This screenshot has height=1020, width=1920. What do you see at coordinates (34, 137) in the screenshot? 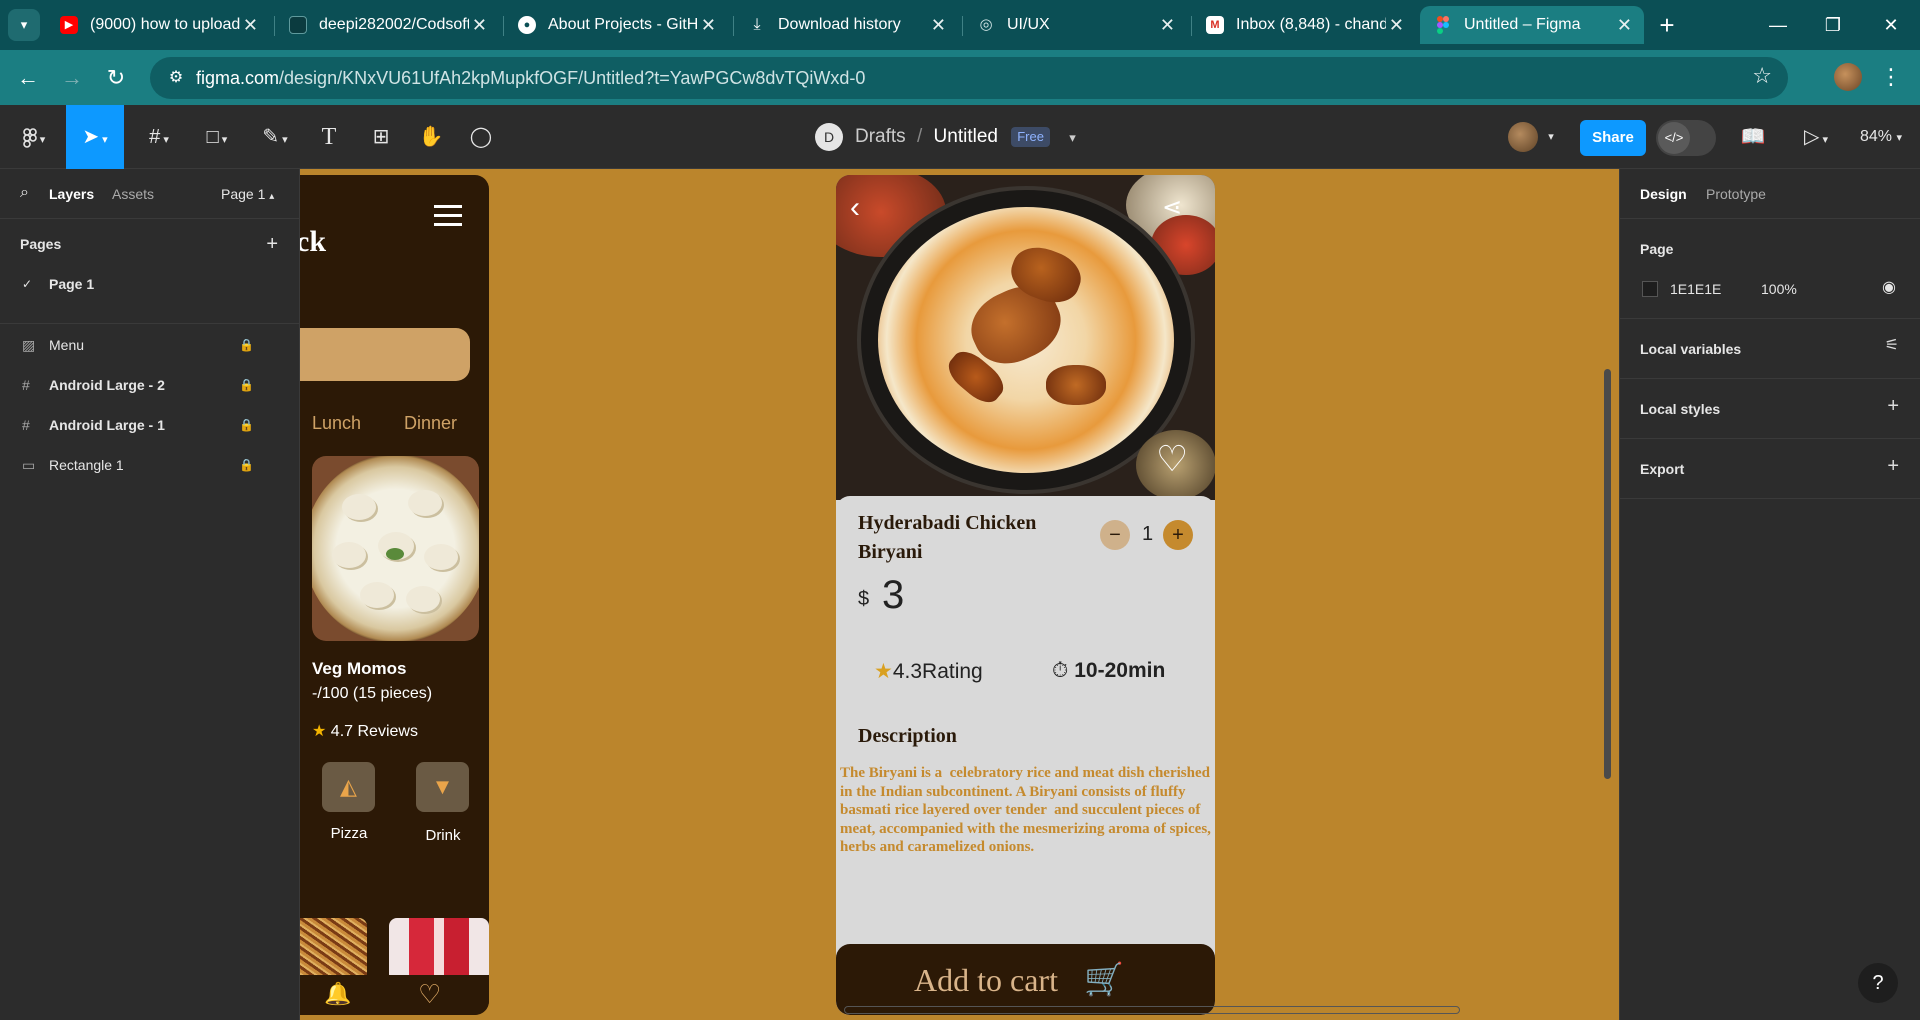
I see `figma-main-menu: ▾` at bounding box center [34, 137].